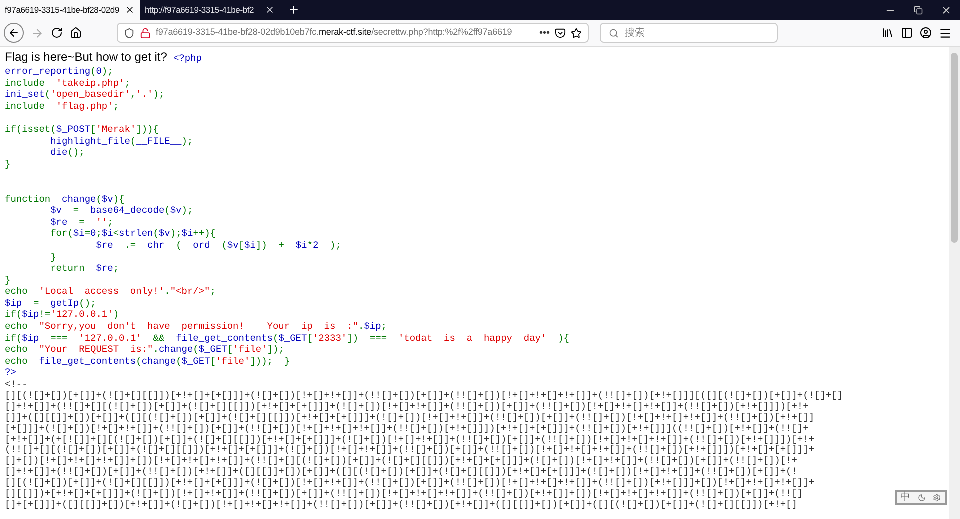  I want to click on ime-mode: 中, so click(905, 497).